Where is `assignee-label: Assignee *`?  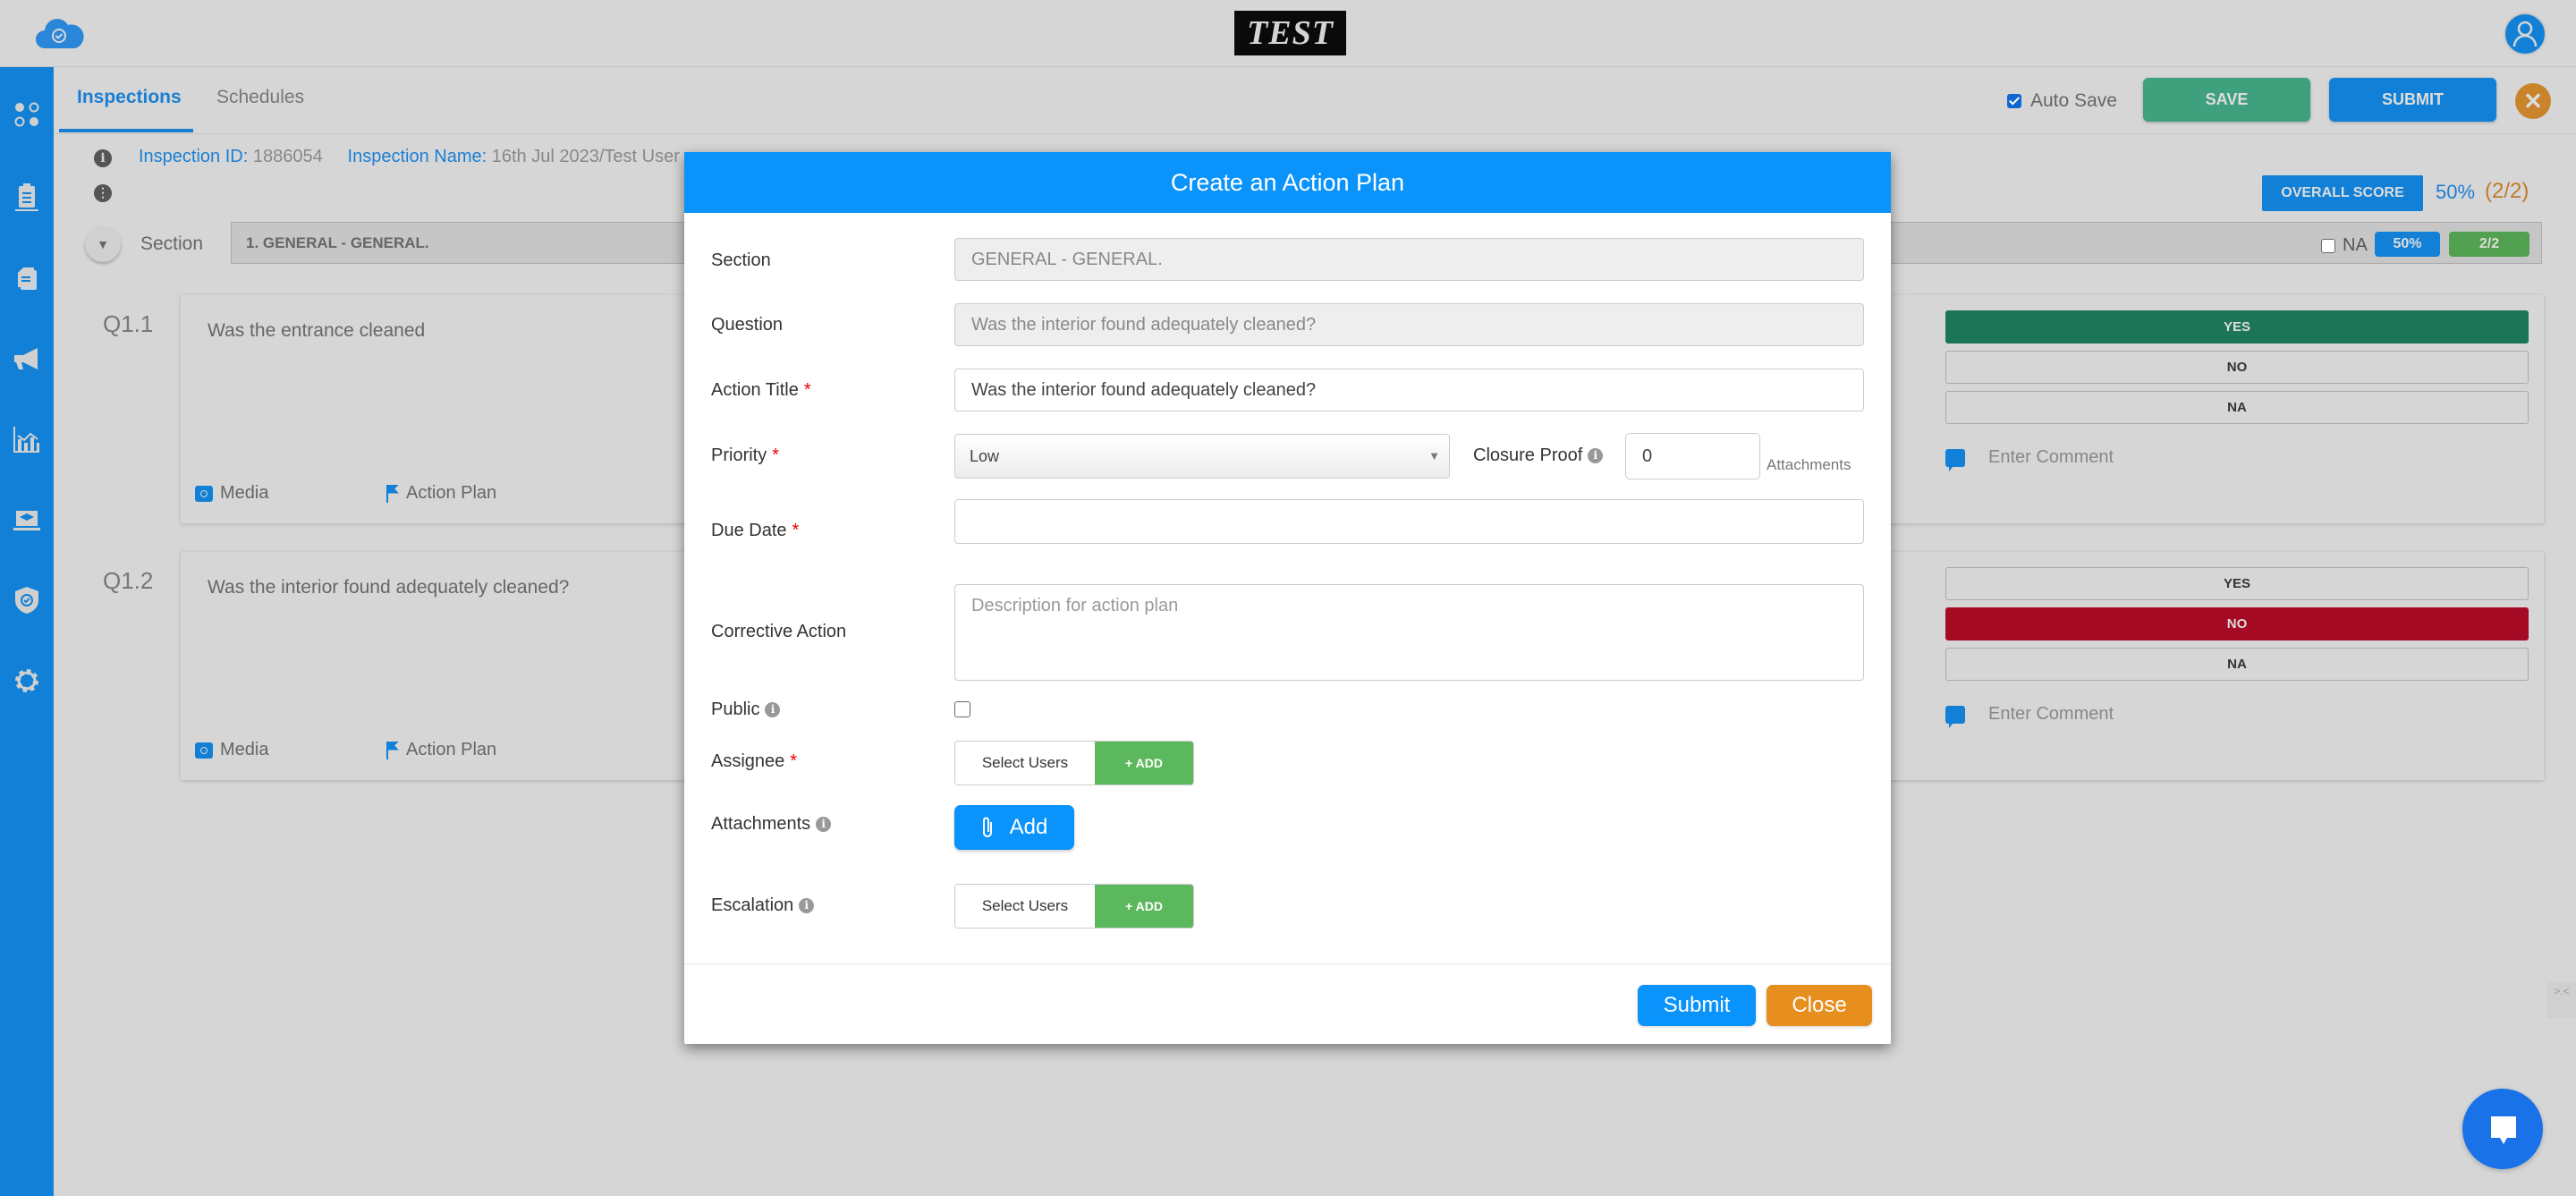
assignee-label: Assignee * is located at coordinates (754, 761).